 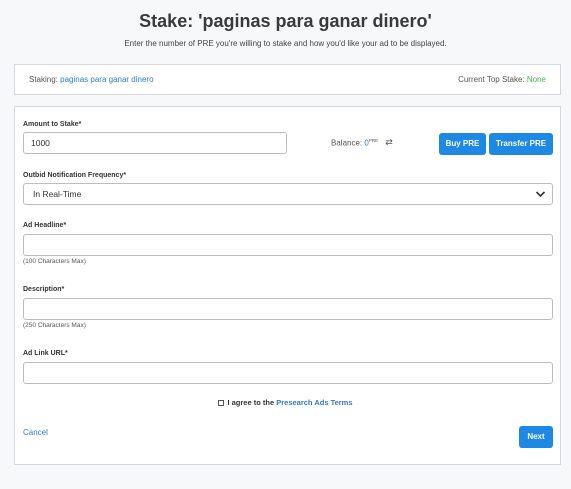 I want to click on cancel-link: Cancel, so click(x=35, y=432).